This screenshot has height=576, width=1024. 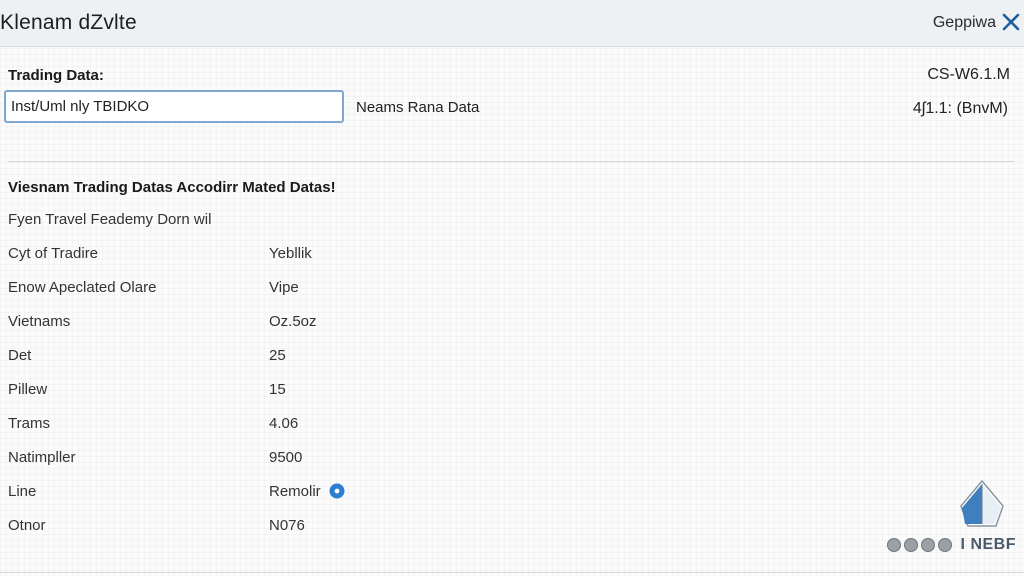 What do you see at coordinates (286, 457) in the screenshot?
I see `row-value: 9500` at bounding box center [286, 457].